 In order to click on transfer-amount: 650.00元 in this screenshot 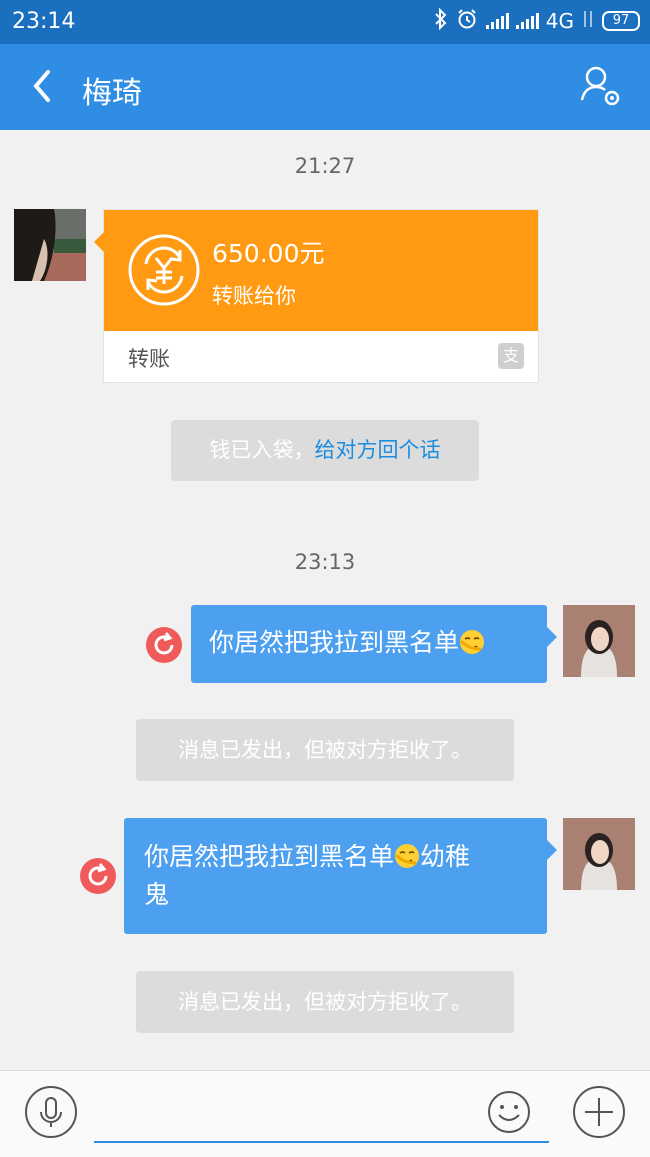, I will do `click(268, 253)`.